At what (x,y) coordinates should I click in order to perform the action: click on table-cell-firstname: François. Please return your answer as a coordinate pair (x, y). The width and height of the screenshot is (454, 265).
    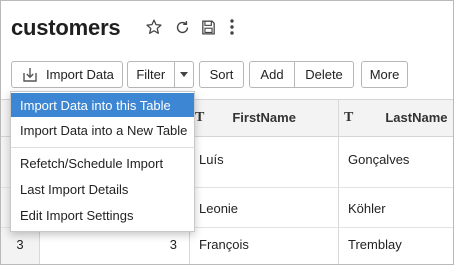
    Looking at the image, I should click on (224, 244).